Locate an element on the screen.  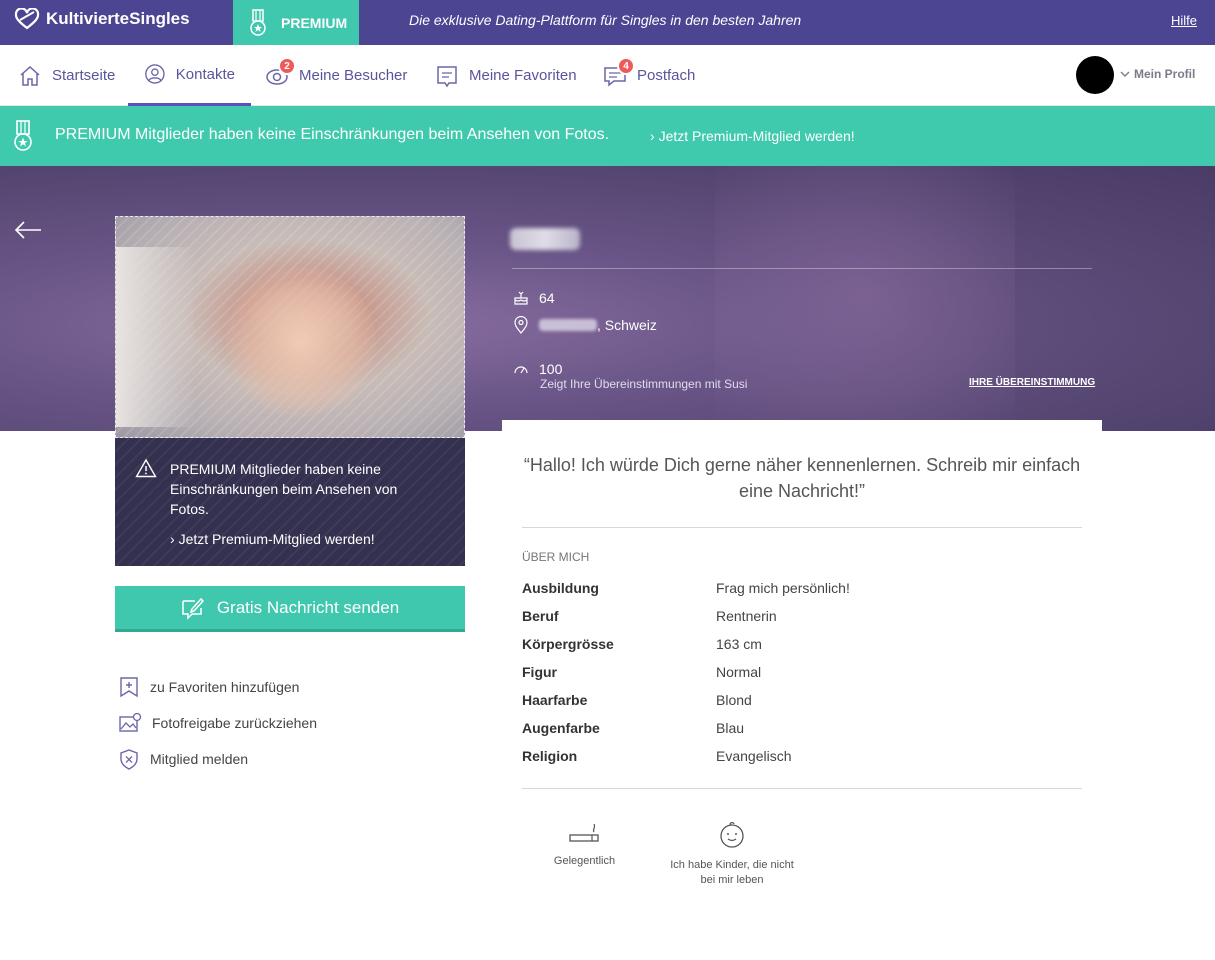
smoking-feature: Gelegentlich is located at coordinates (584, 844).